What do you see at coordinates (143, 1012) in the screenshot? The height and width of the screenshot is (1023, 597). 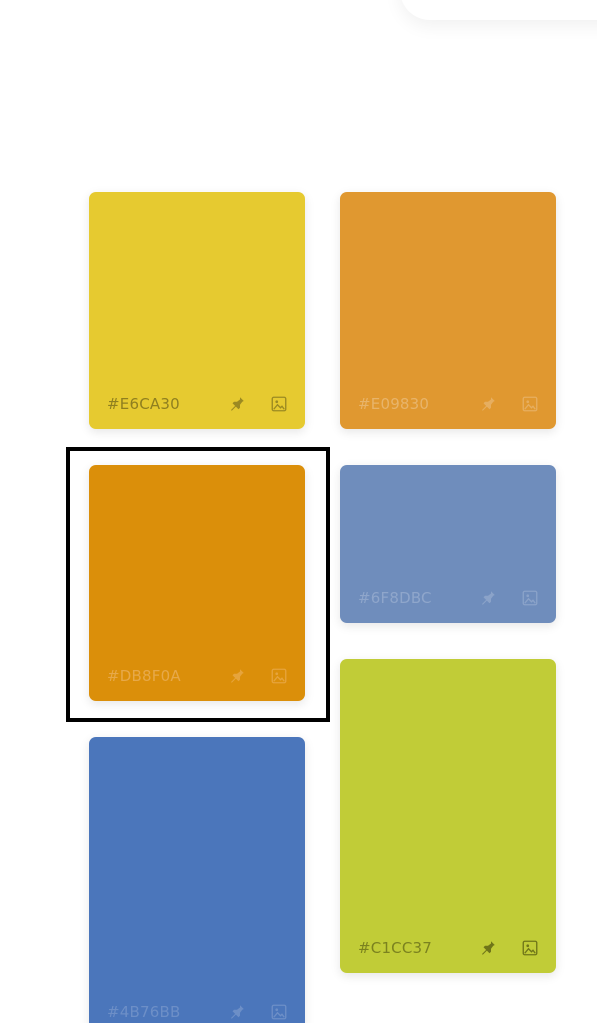 I see `hex-code-label: #4B76BB` at bounding box center [143, 1012].